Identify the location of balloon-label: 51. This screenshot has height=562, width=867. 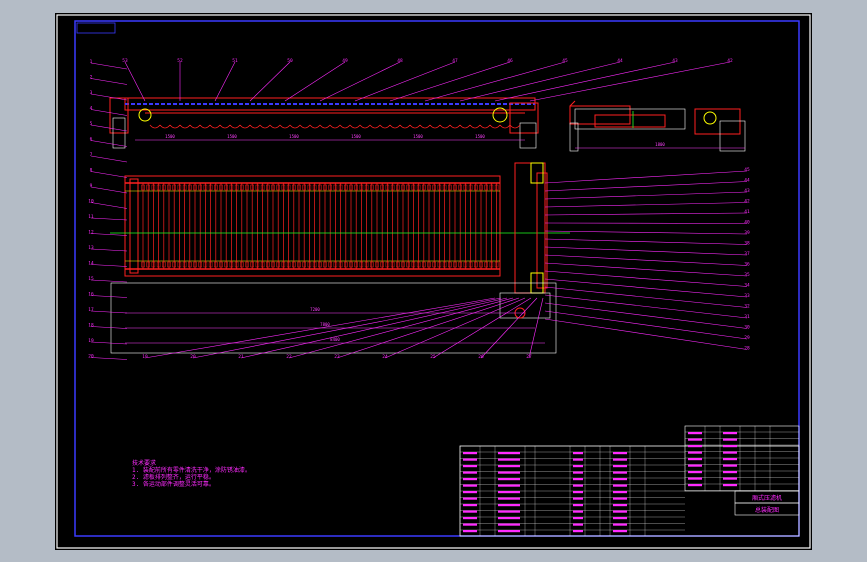
(235, 61).